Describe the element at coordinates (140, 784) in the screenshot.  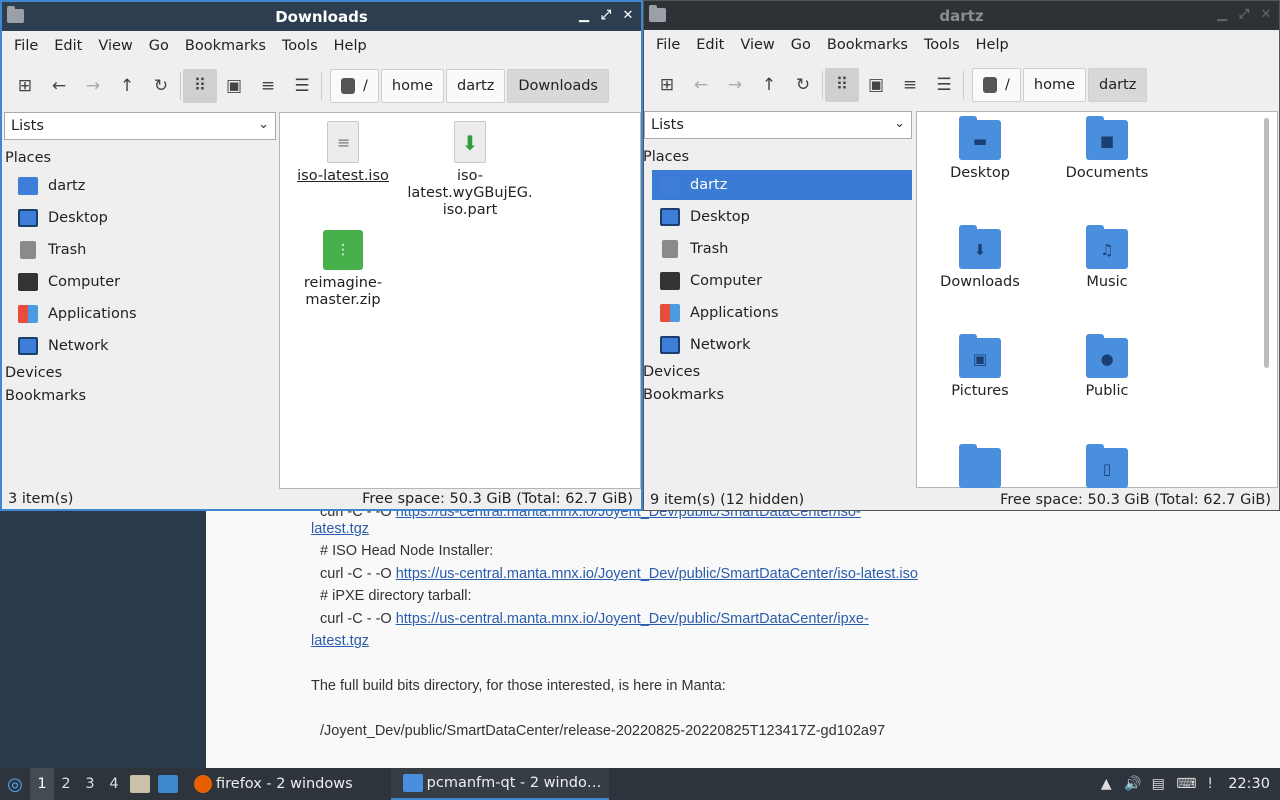
I see `file-manager-launcher-icon` at that location.